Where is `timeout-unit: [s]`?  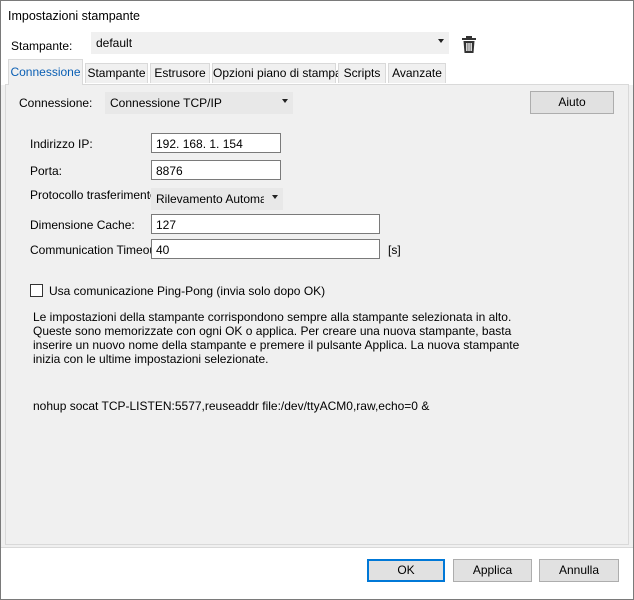
timeout-unit: [s] is located at coordinates (394, 250).